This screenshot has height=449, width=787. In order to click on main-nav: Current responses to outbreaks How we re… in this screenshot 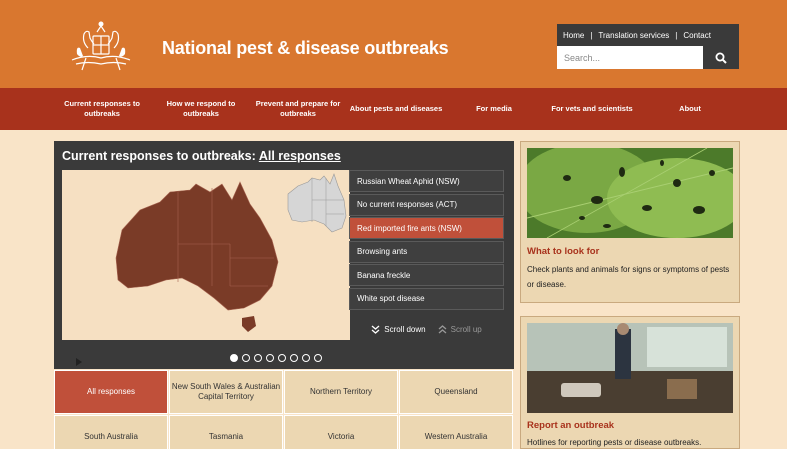, I will do `click(393, 109)`.